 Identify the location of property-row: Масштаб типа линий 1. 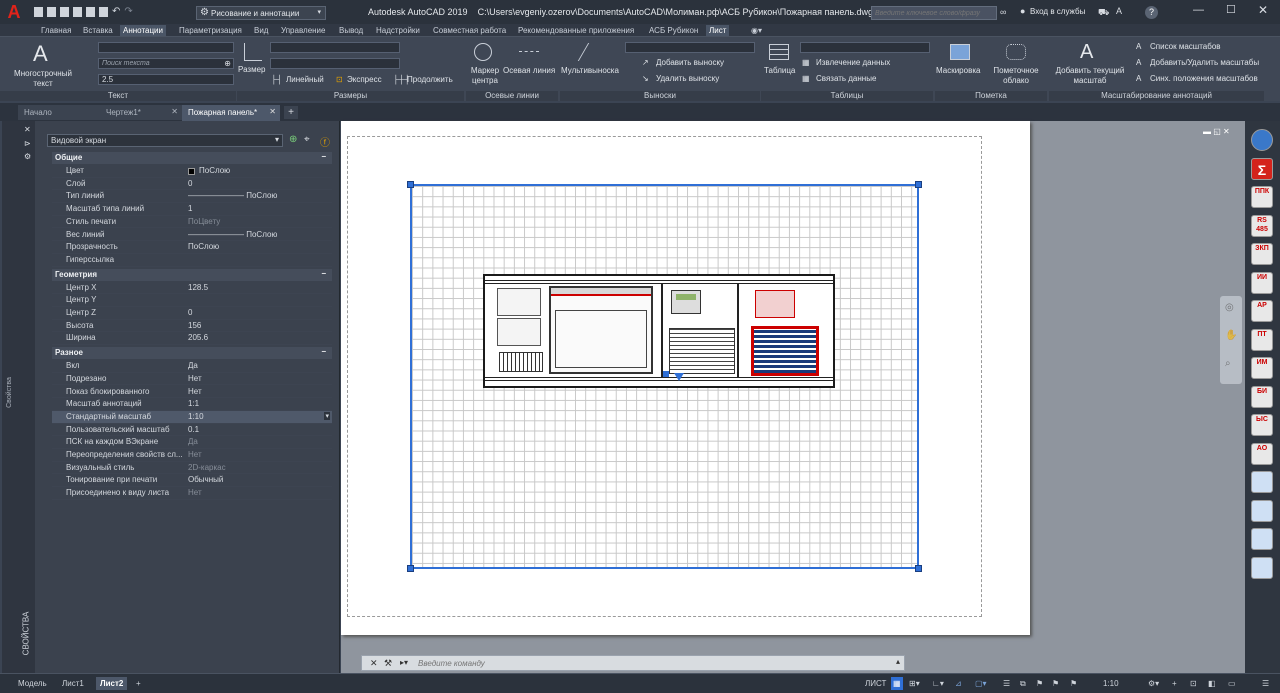
(192, 209).